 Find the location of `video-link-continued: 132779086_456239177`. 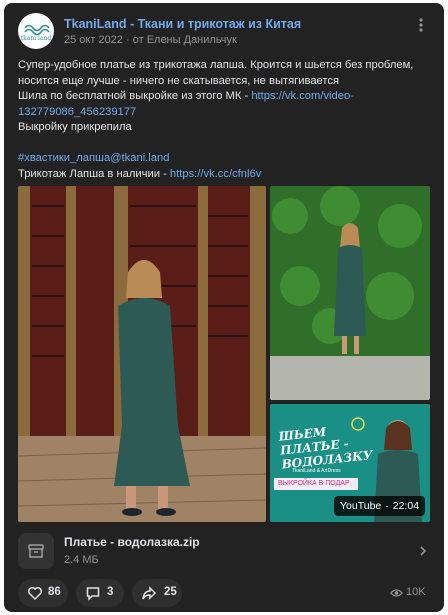

video-link-continued: 132779086_456239177 is located at coordinates (77, 112).